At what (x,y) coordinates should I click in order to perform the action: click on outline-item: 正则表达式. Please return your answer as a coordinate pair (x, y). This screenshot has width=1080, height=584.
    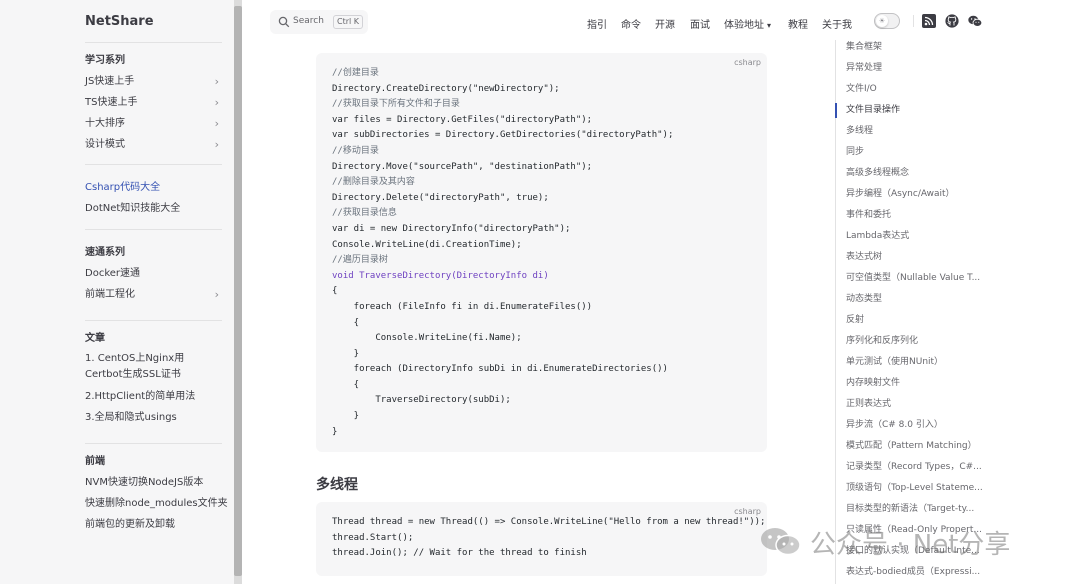
    Looking at the image, I should click on (916, 407).